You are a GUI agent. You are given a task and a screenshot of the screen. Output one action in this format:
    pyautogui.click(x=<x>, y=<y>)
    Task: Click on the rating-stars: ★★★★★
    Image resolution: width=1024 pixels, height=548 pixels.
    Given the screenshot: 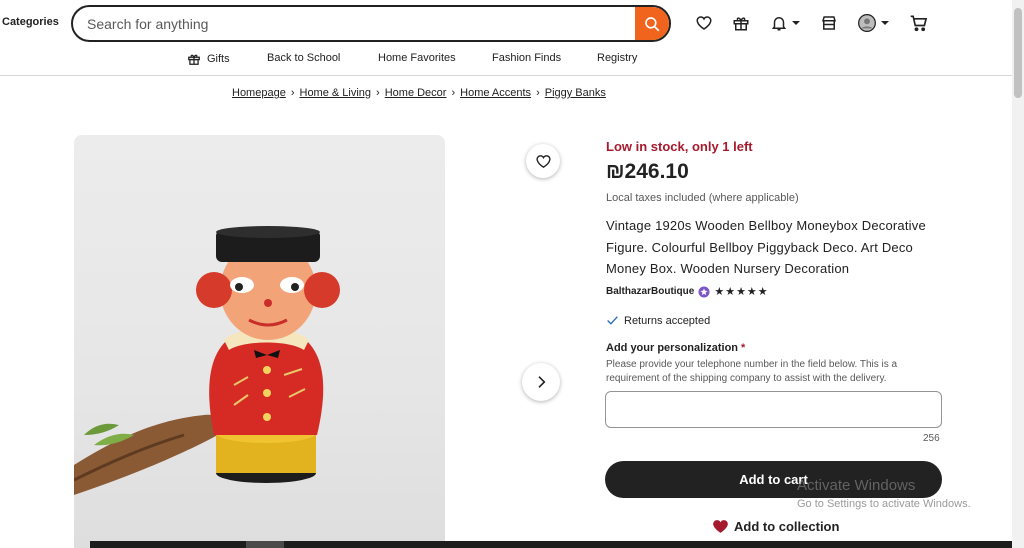 What is the action you would take?
    pyautogui.click(x=741, y=291)
    